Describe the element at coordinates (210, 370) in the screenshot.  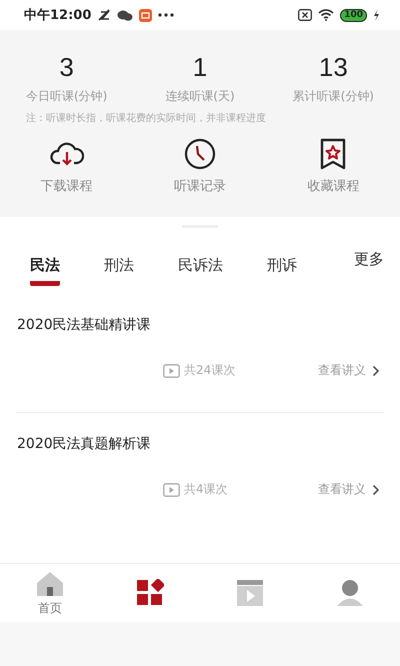
I see `lesson-count: 共24课次` at that location.